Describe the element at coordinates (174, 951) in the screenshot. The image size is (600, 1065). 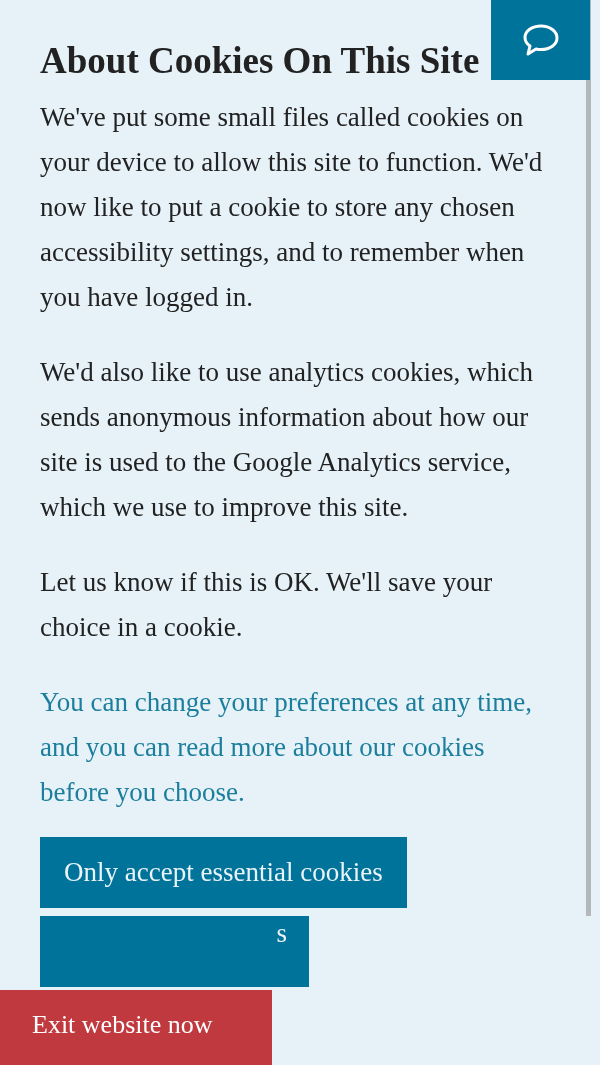
I see `accept-all-button: s` at that location.